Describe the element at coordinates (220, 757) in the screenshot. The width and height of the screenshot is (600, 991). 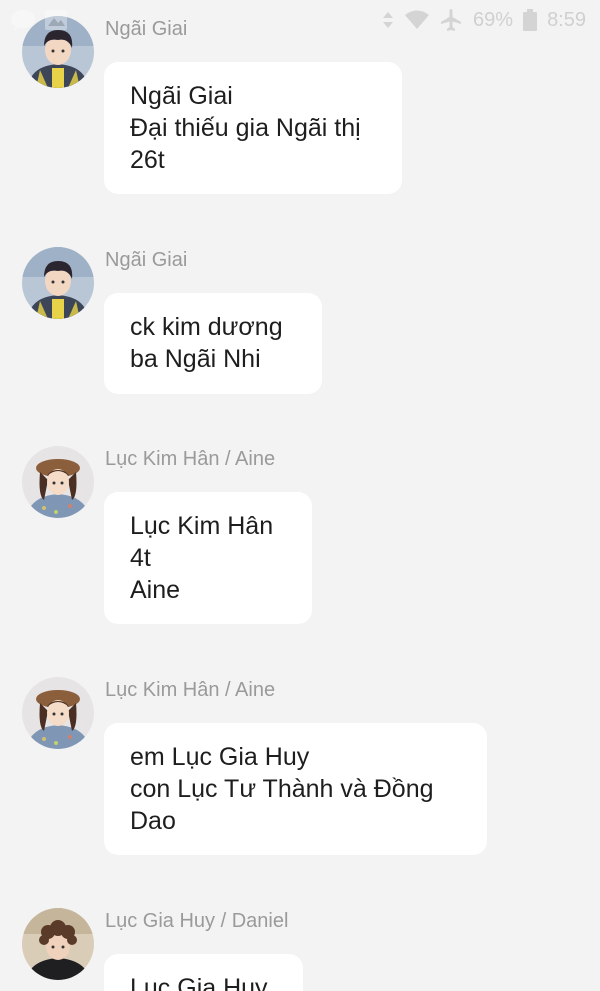
I see `message-line: em Lục Gia Huy` at that location.